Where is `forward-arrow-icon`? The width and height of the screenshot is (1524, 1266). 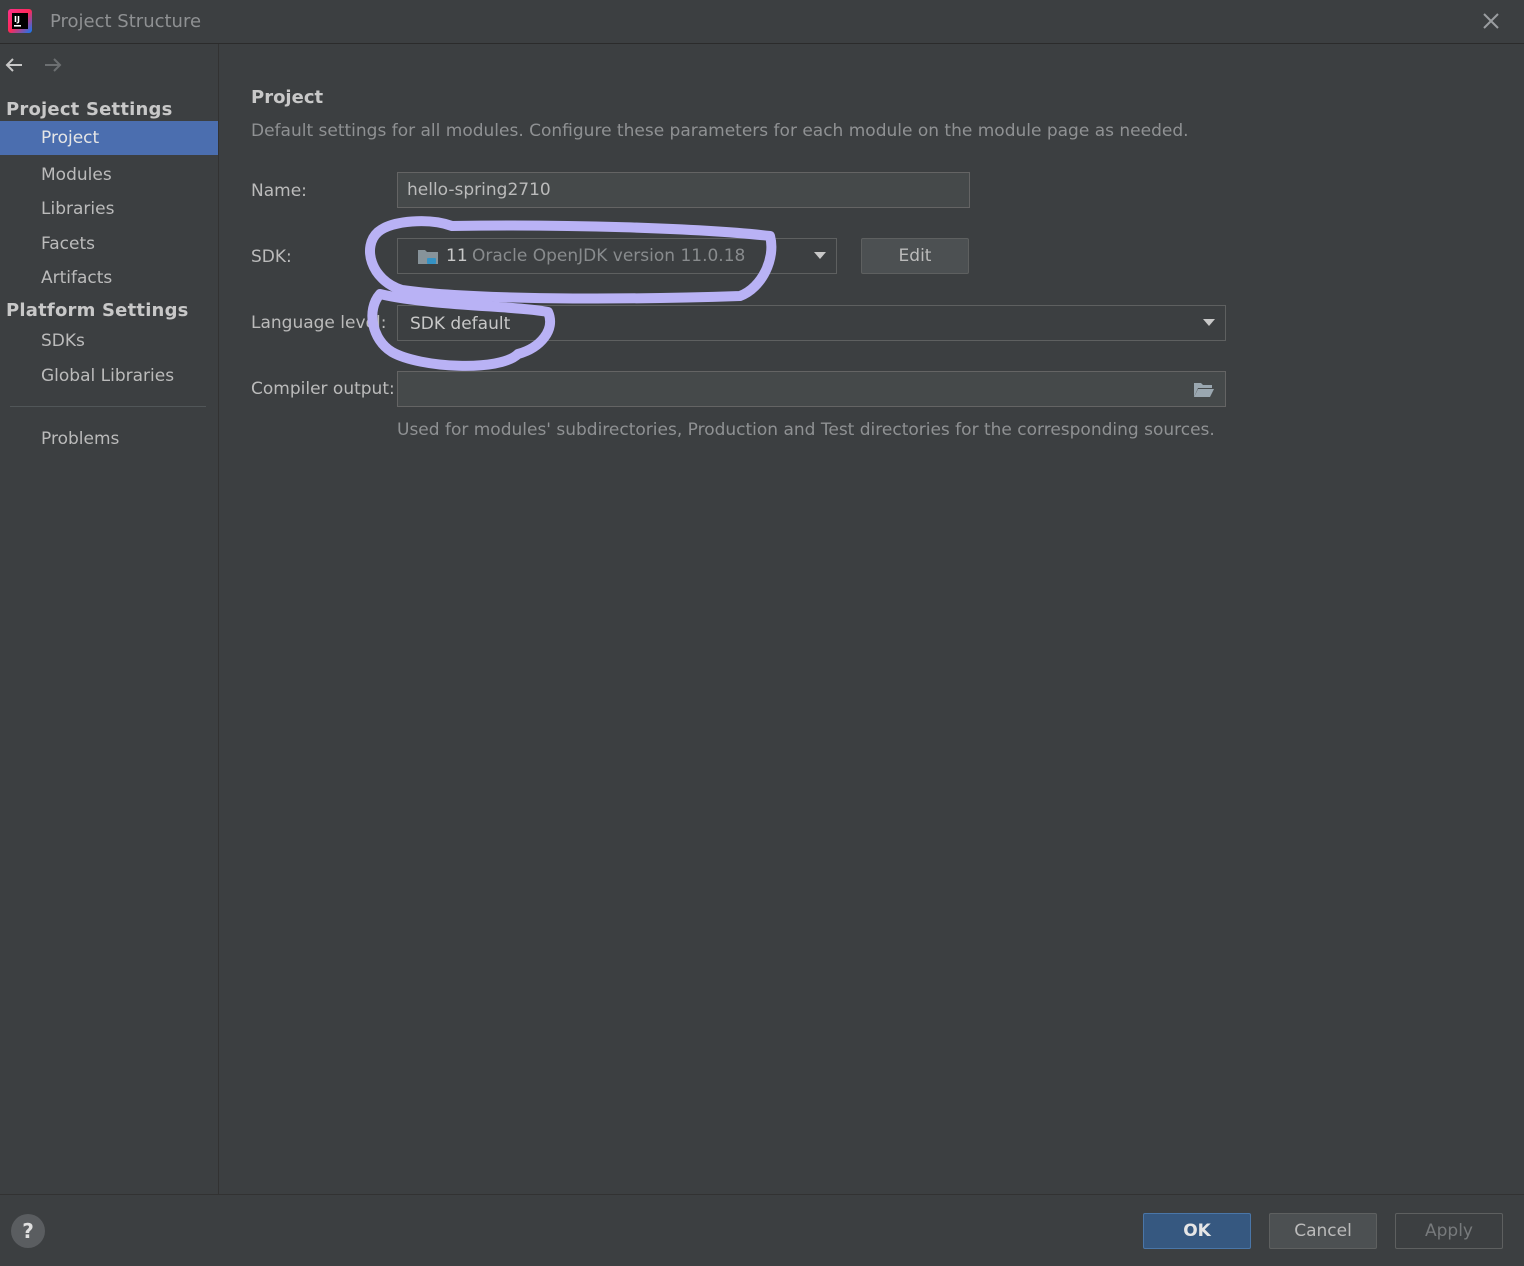
forward-arrow-icon is located at coordinates (53, 65).